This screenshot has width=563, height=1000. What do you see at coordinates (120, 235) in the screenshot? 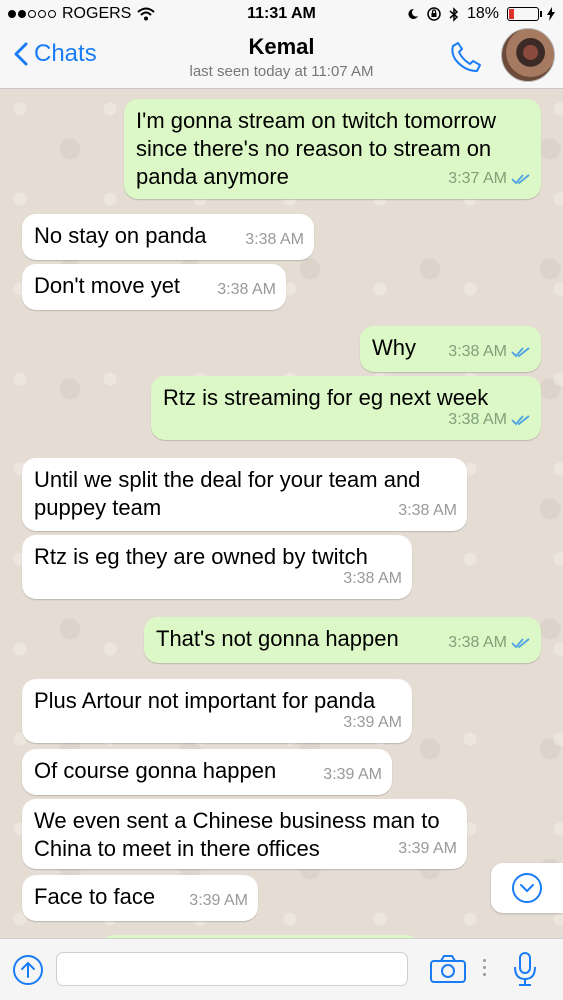
I see `message-text: No stay on panda` at bounding box center [120, 235].